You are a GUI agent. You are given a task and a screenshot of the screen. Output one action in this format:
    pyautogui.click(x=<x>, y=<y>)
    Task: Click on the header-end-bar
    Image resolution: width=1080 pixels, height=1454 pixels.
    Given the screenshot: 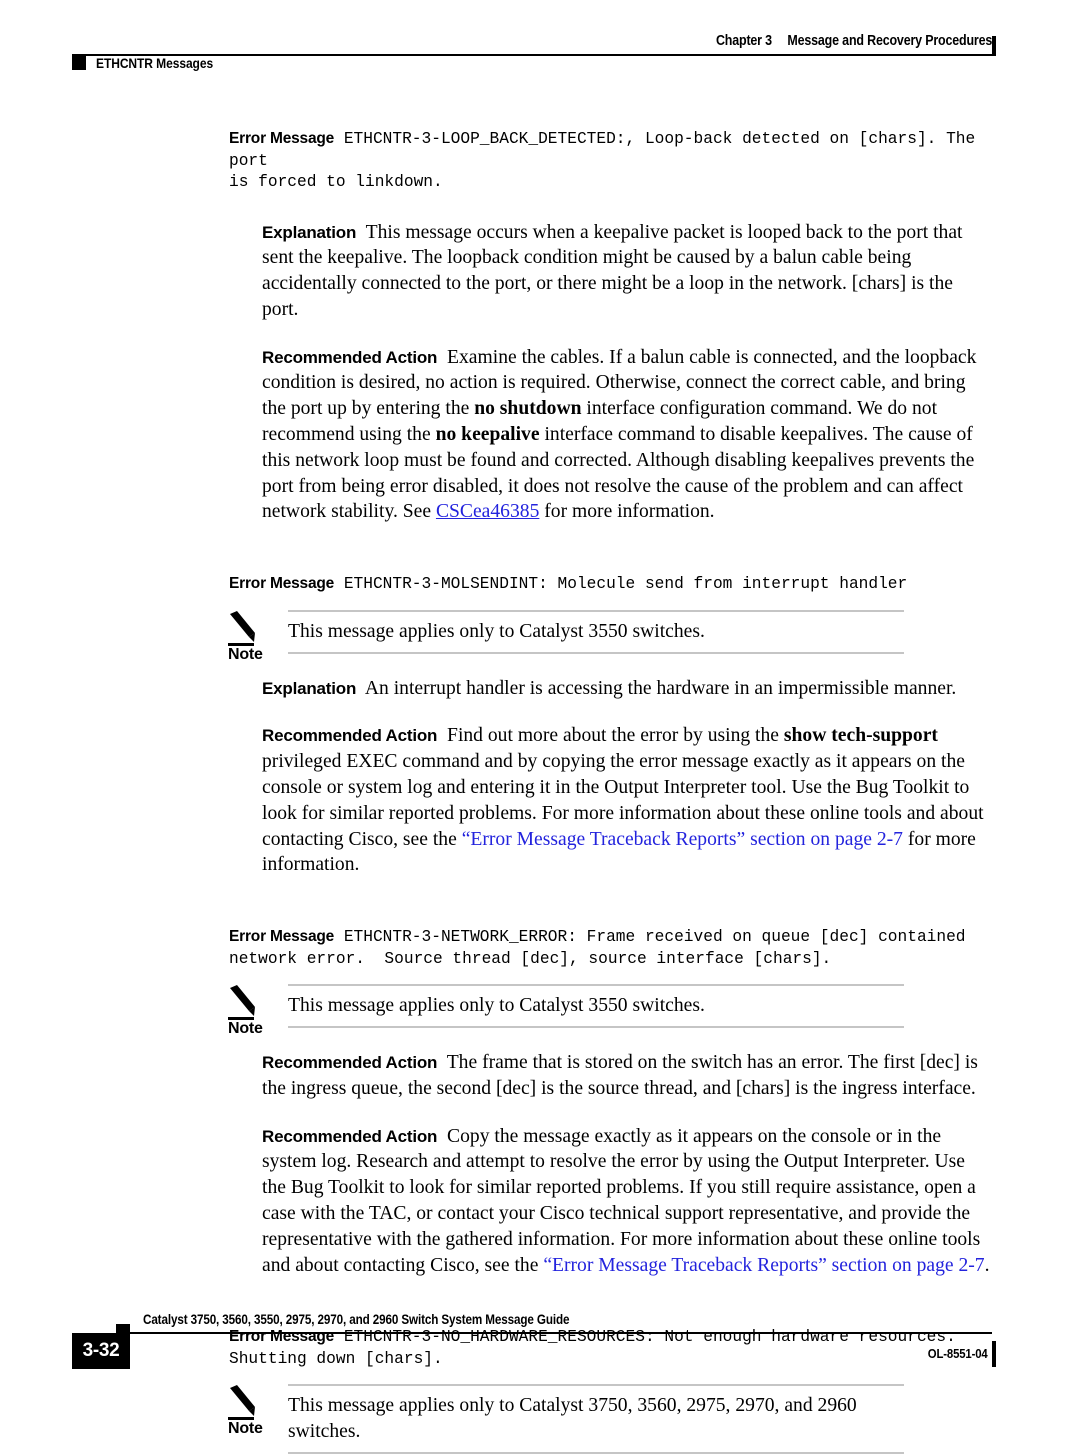 What is the action you would take?
    pyautogui.click(x=994, y=46)
    